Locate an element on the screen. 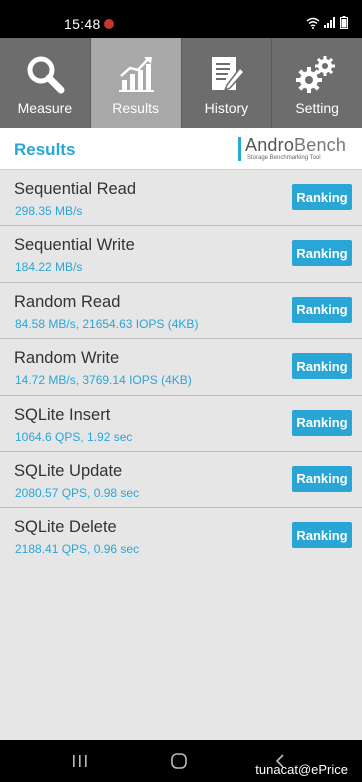 This screenshot has width=362, height=782. bar-chart-icon is located at coordinates (136, 74).